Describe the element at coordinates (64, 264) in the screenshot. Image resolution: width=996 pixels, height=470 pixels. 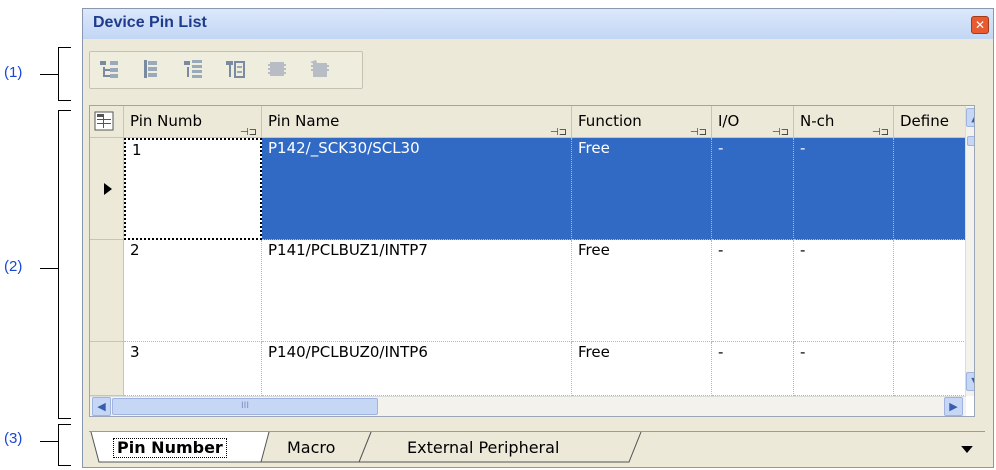
I see `callout-2-bracket` at that location.